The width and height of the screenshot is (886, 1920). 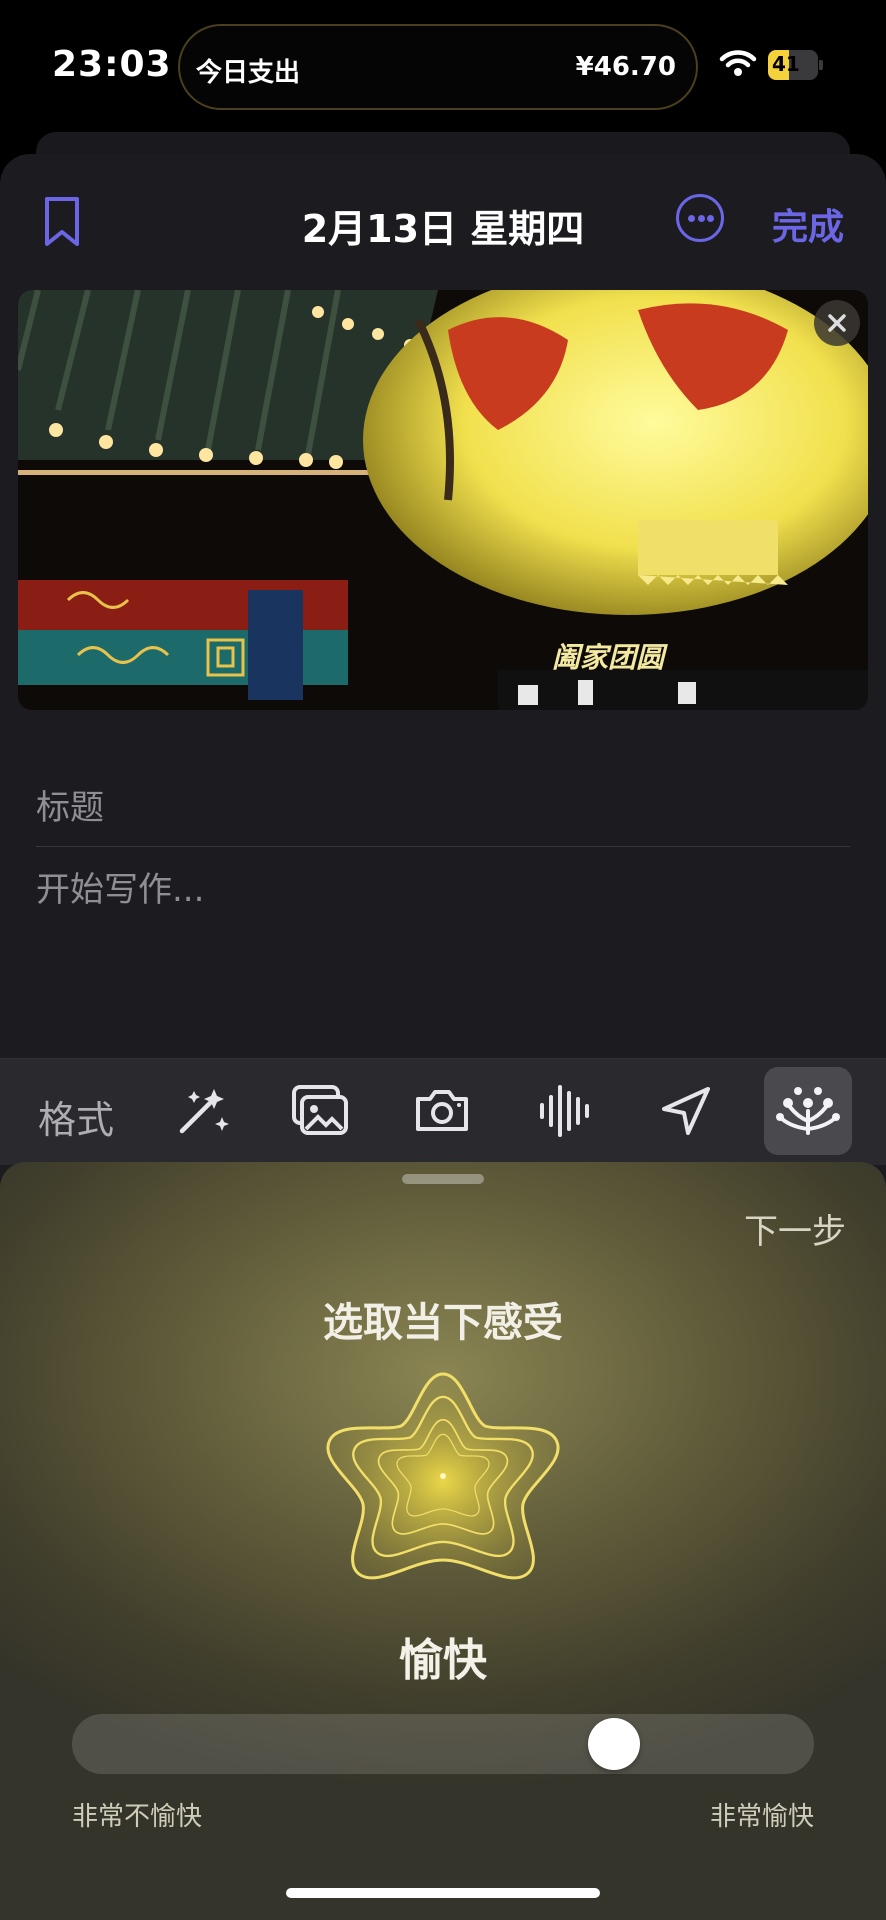 I want to click on photo-caption: 阖家团圆, so click(x=608, y=657).